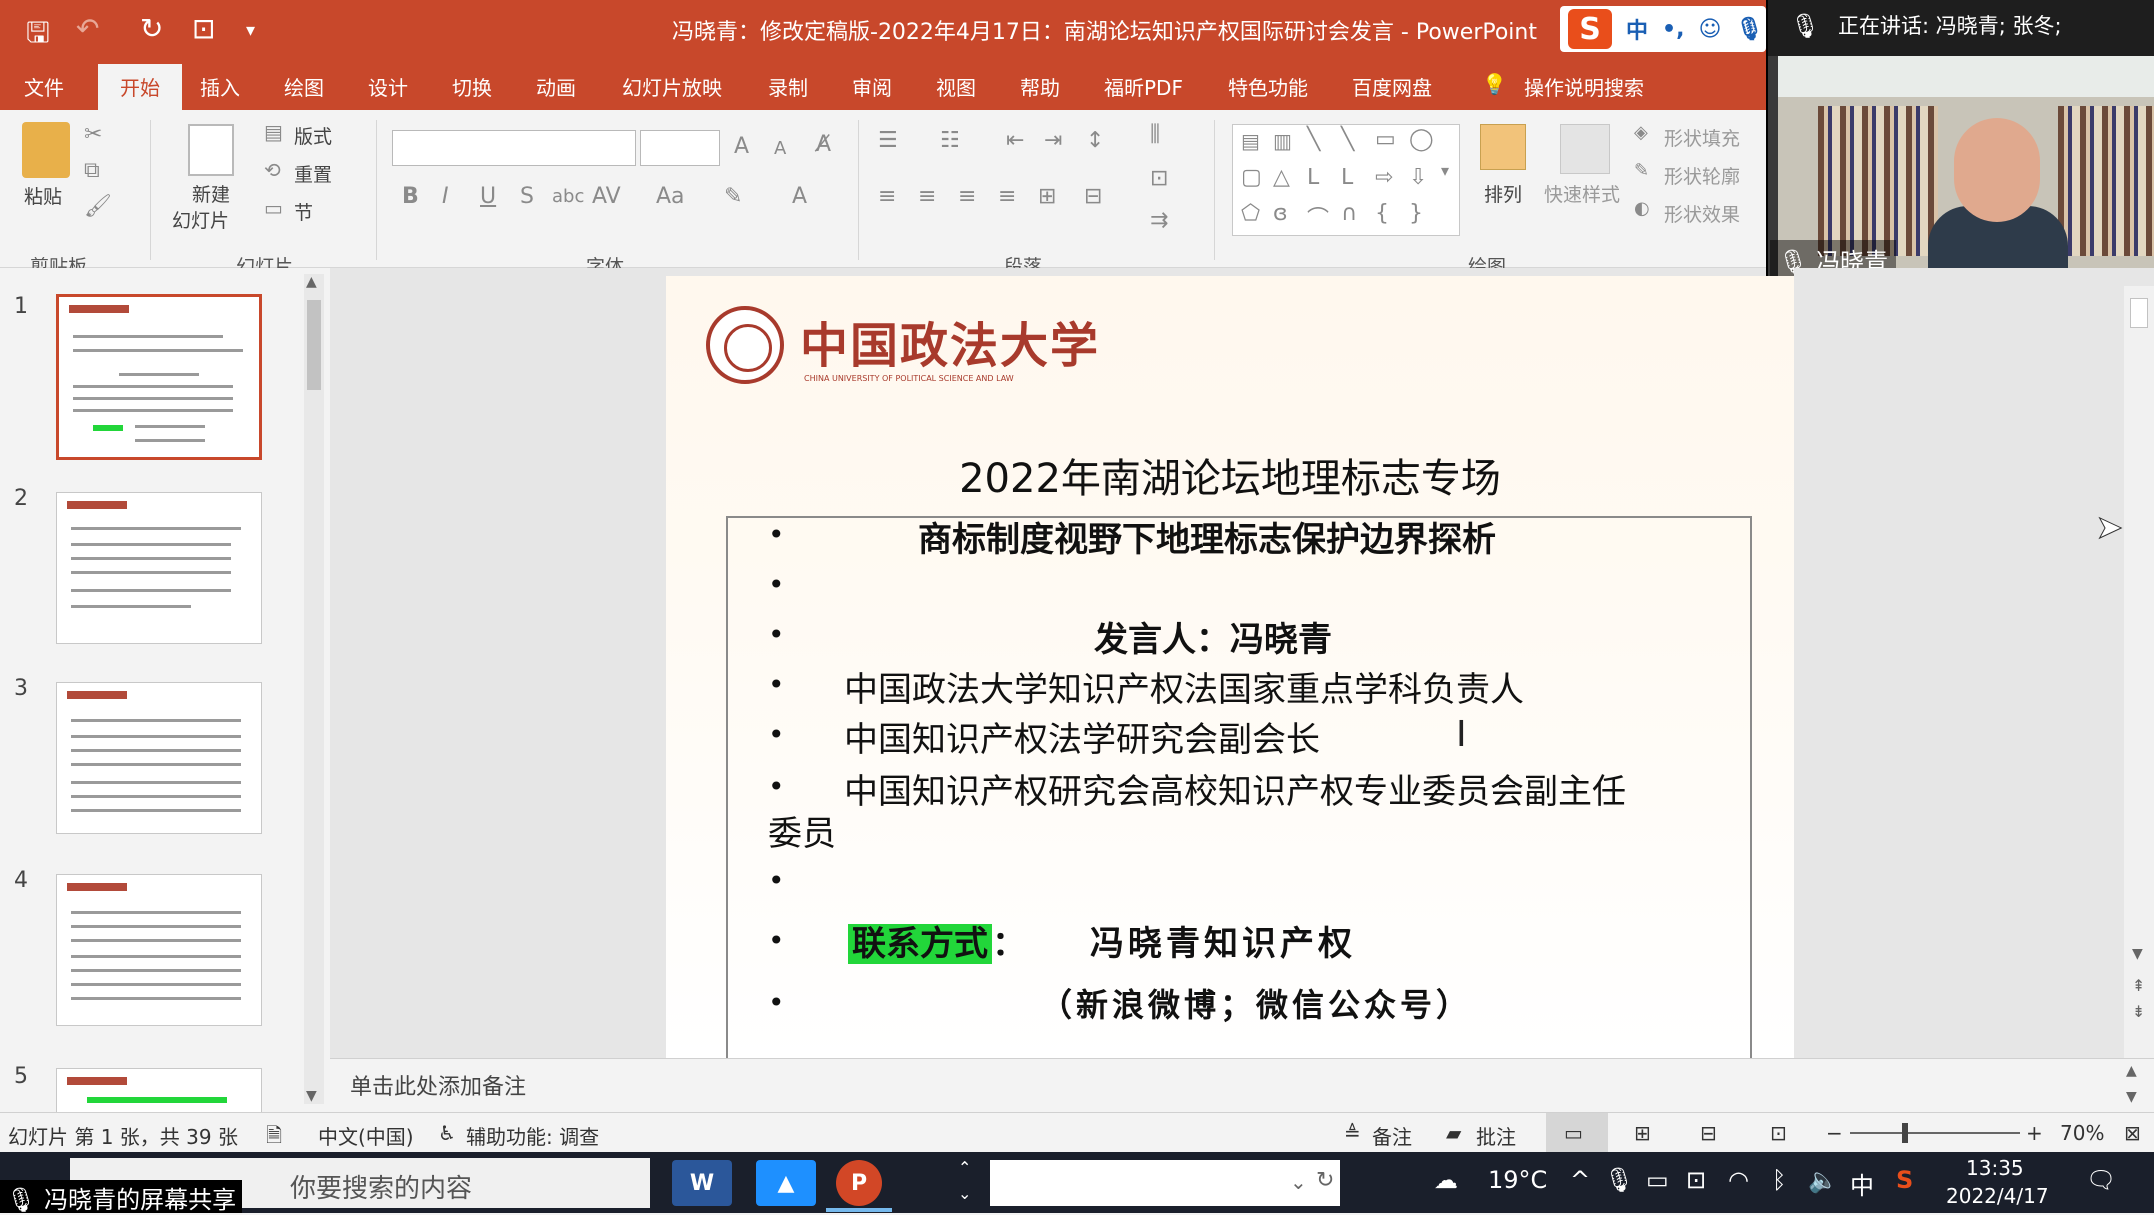  What do you see at coordinates (445, 196) in the screenshot?
I see `italic-icon: I` at bounding box center [445, 196].